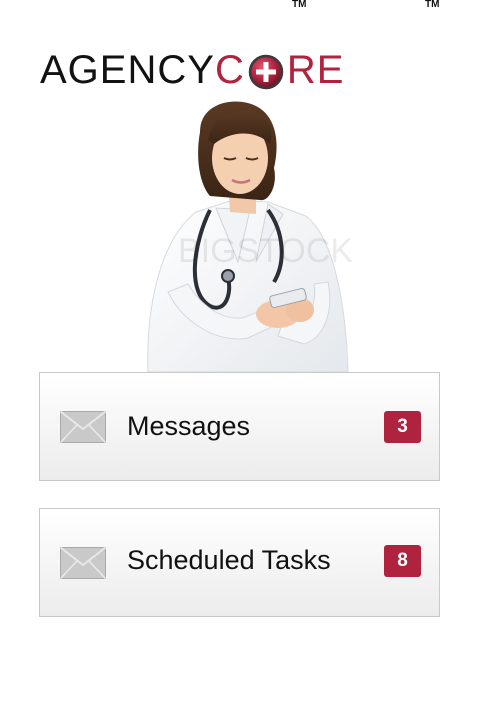 This screenshot has width=480, height=720. I want to click on scheduled-tasks-label: Scheduled Tasks, so click(229, 560).